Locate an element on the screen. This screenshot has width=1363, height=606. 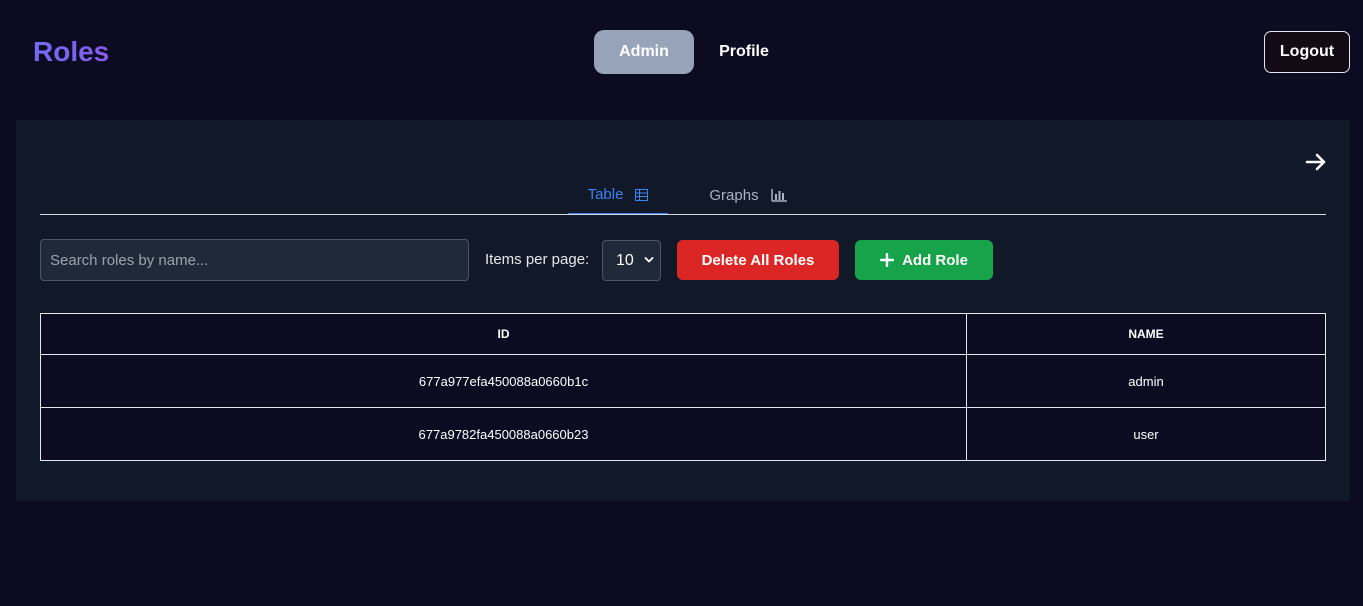
items-per-page-value: 10 is located at coordinates (625, 260).